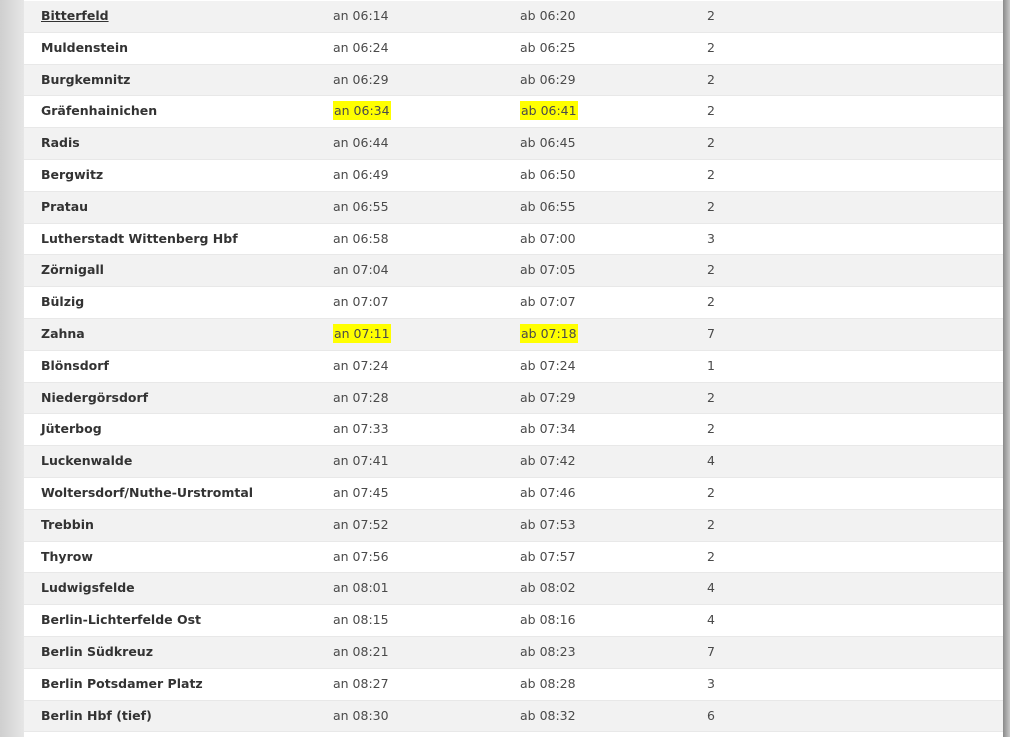 The width and height of the screenshot is (1010, 737). I want to click on table-row: Bergwitz an 06:49 ab 06:50 2, so click(513, 175).